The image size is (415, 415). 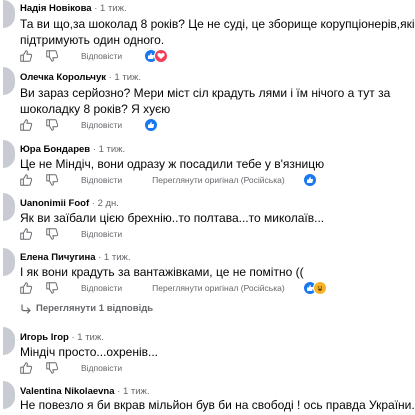 I want to click on comment-author: Valentina Nikolaevna, so click(x=67, y=391).